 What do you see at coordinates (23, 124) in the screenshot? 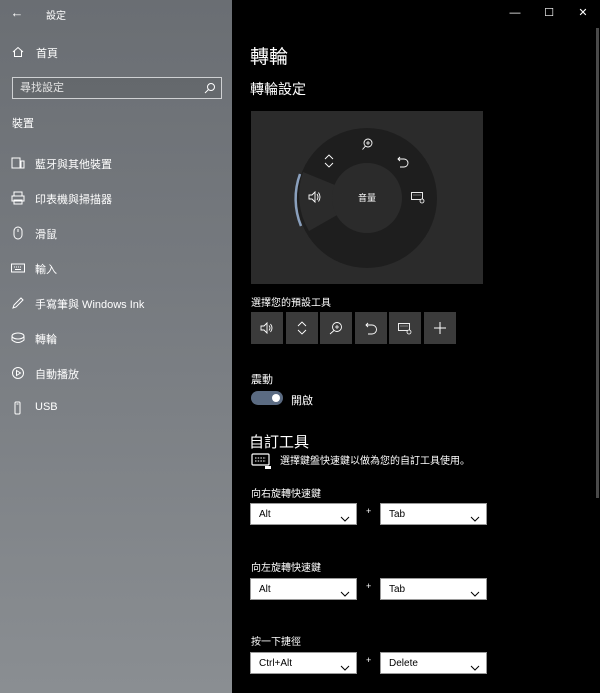
I see `section-title-devices: 裝置` at bounding box center [23, 124].